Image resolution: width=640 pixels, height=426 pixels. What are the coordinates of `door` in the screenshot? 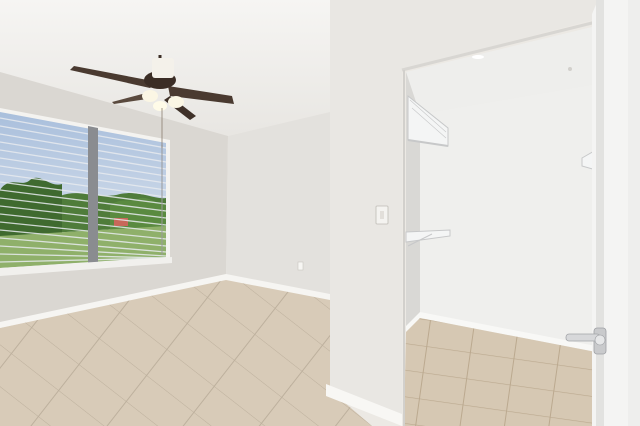 It's located at (616, 213).